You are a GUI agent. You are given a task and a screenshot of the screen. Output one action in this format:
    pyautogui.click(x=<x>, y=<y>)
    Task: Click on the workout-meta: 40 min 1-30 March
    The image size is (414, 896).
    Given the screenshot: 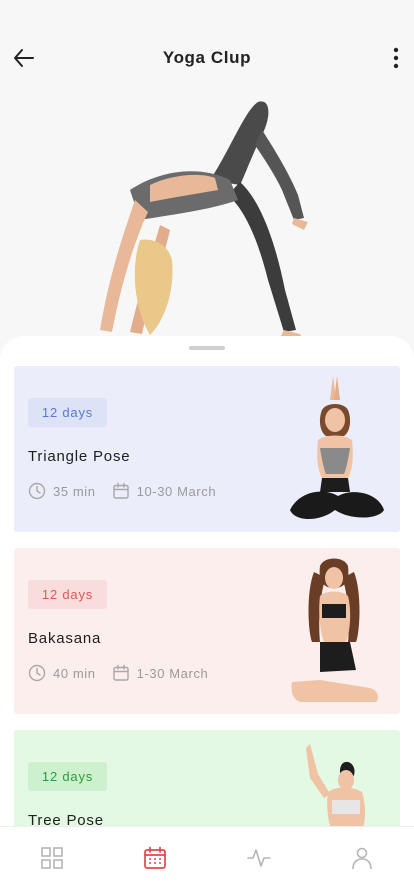 What is the action you would take?
    pyautogui.click(x=118, y=673)
    